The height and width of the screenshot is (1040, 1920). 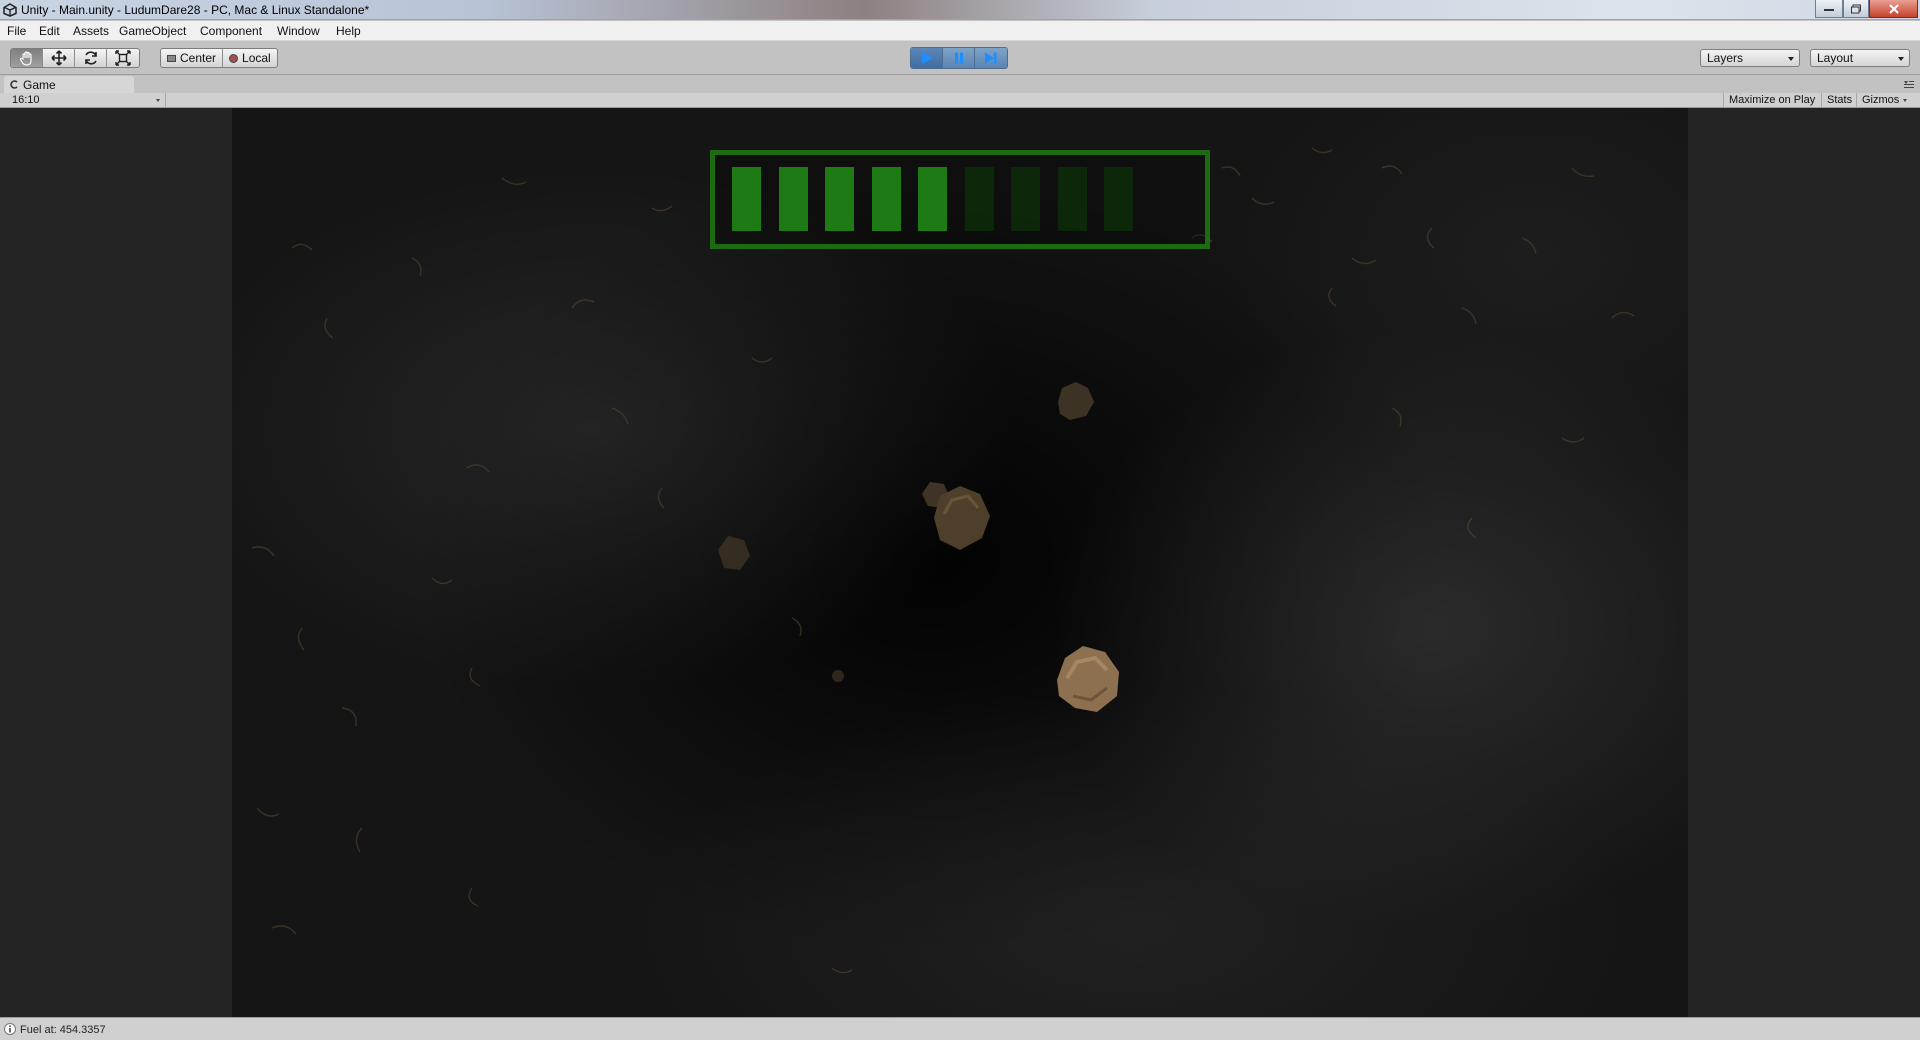 What do you see at coordinates (298, 31) in the screenshot?
I see `menu-window: Window` at bounding box center [298, 31].